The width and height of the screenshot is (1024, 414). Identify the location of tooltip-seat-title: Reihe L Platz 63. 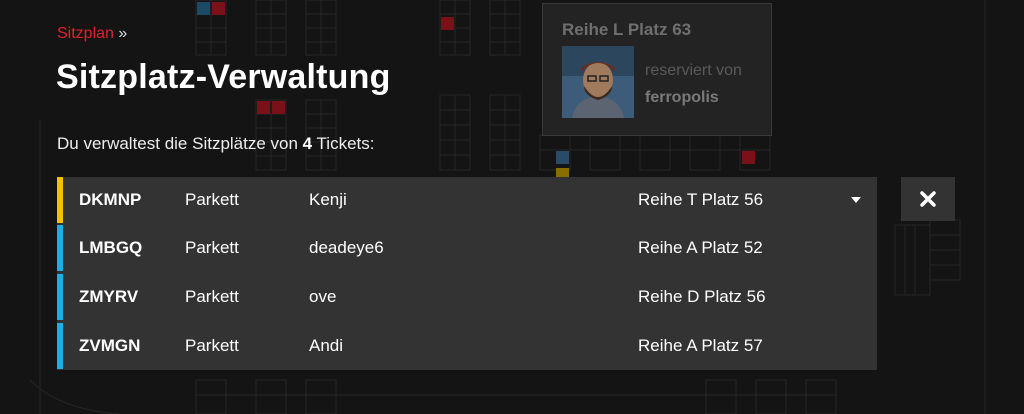
(627, 29).